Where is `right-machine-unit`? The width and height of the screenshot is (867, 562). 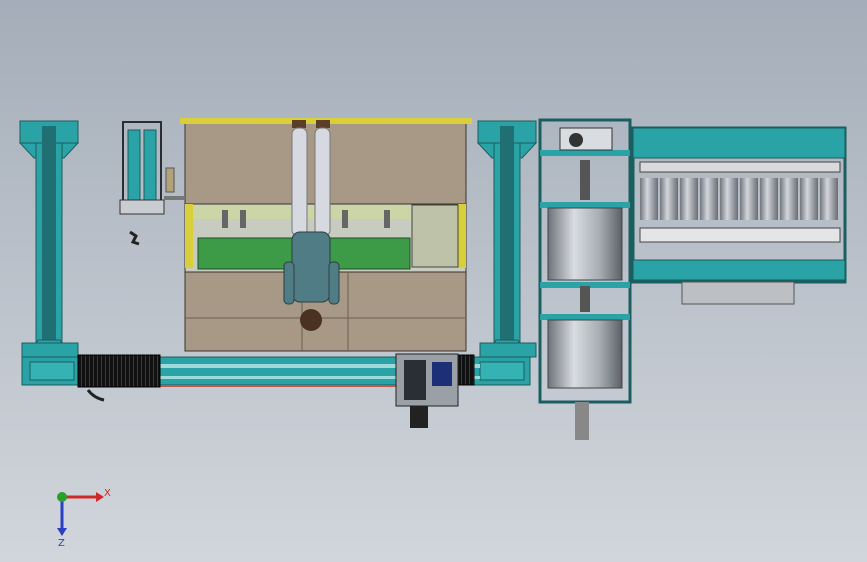 right-machine-unit is located at coordinates (739, 215).